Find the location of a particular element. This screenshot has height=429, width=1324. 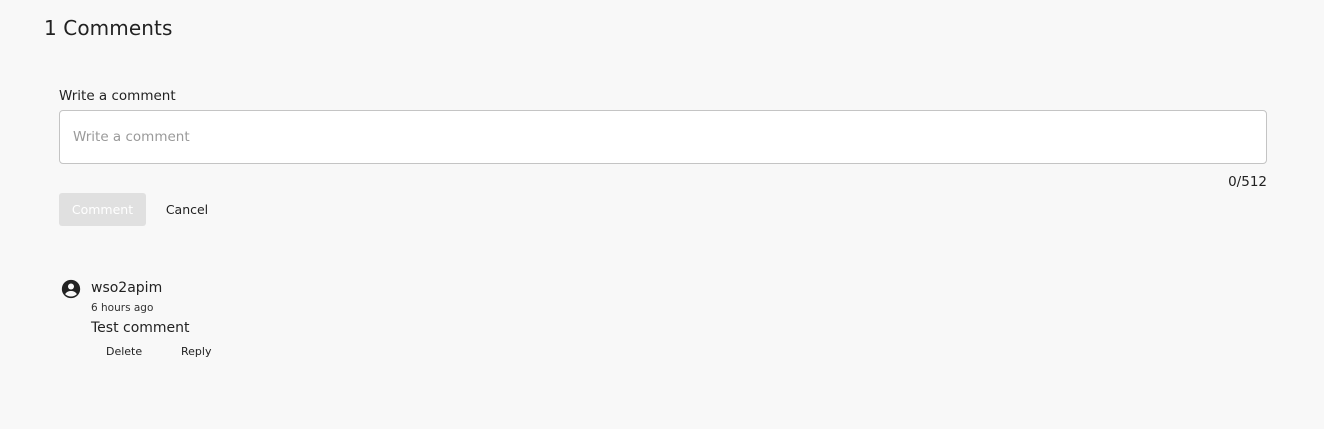

comment-text: Test comment is located at coordinates (140, 328).